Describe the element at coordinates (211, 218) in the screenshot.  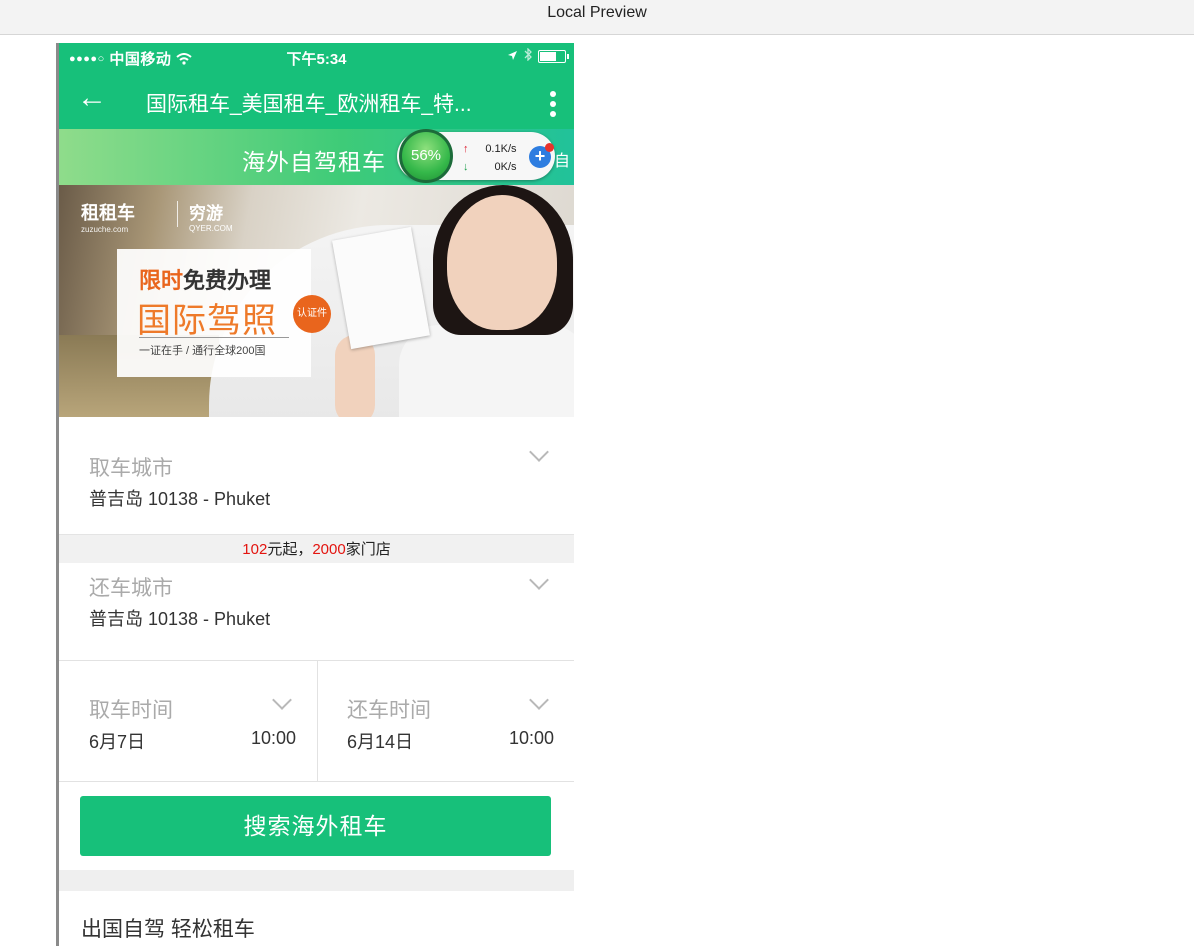
I see `qyer-logo: 穷游 QYER.COM` at that location.